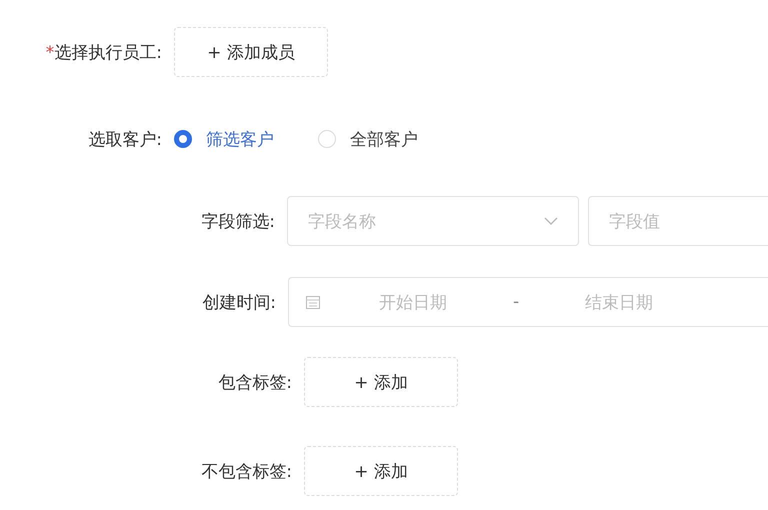  I want to click on end-date-placeholder: 结束日期, so click(619, 303).